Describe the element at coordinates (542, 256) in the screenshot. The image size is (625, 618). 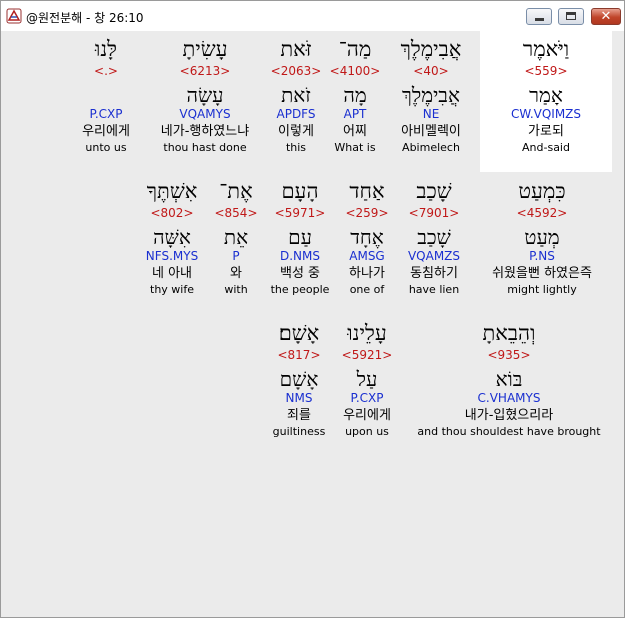
I see `morphology-code: P.NS` at that location.